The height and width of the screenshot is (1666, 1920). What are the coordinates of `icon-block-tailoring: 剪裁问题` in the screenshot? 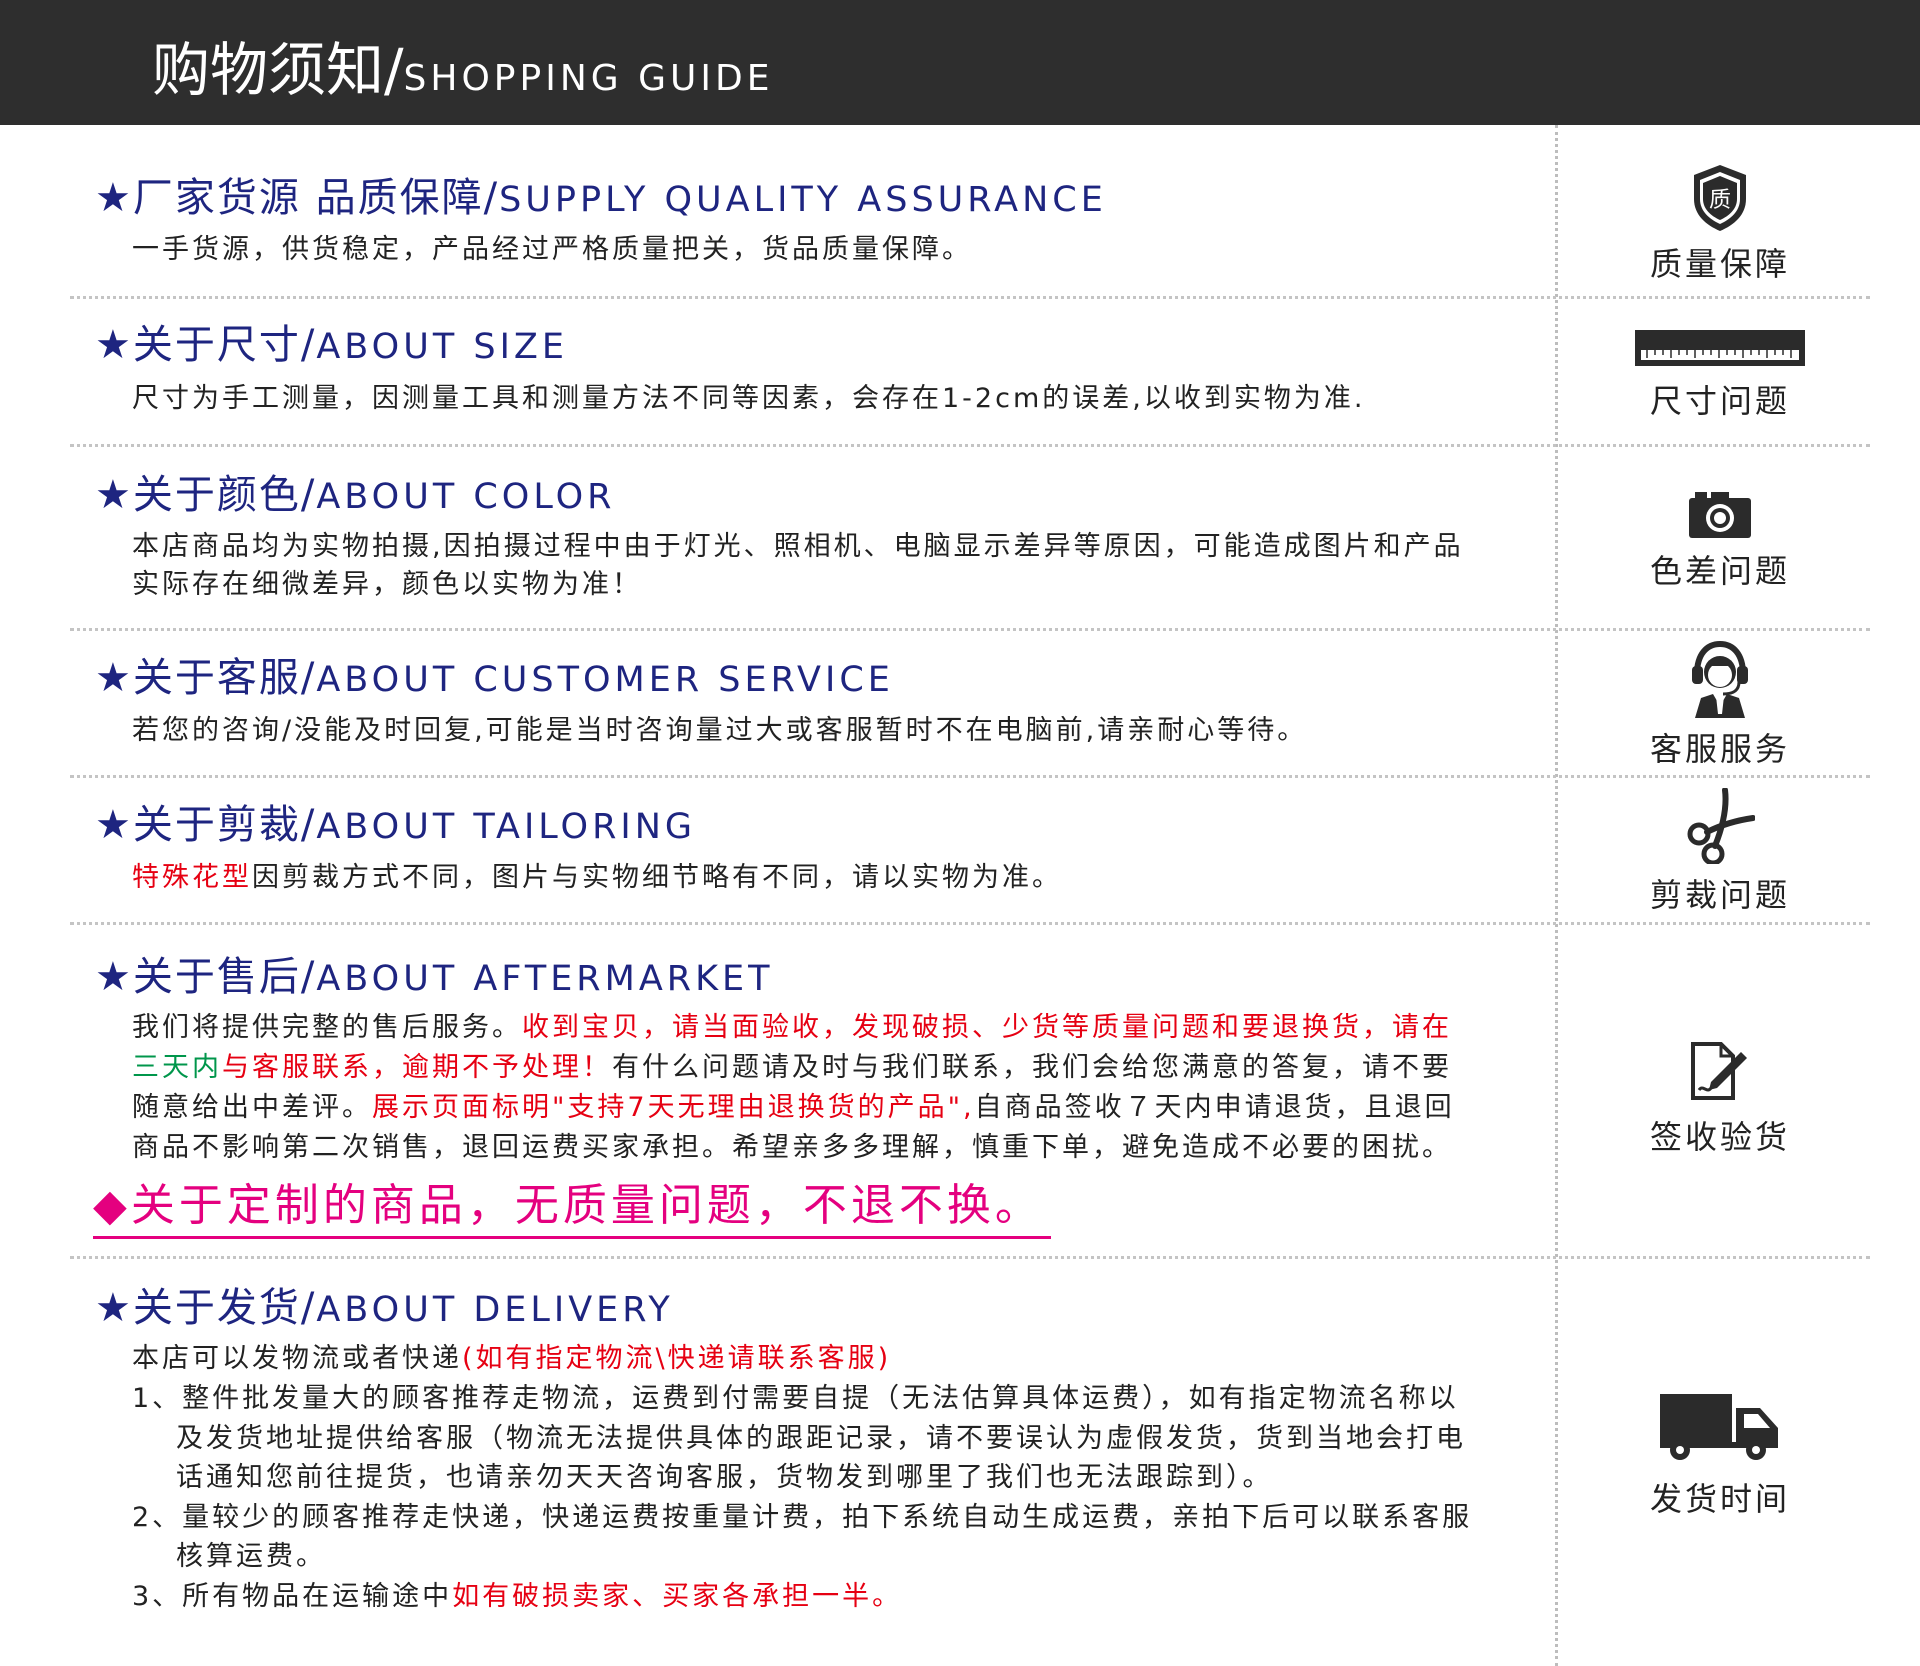 It's located at (1720, 852).